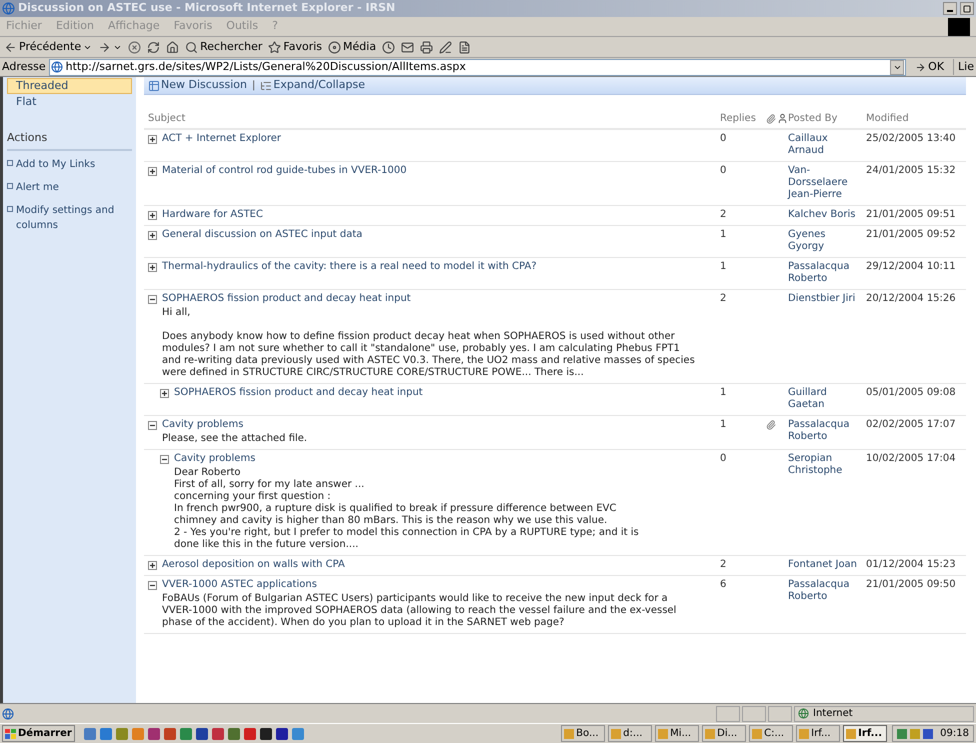 The width and height of the screenshot is (976, 743). I want to click on toolbar-button: Média, so click(352, 47).